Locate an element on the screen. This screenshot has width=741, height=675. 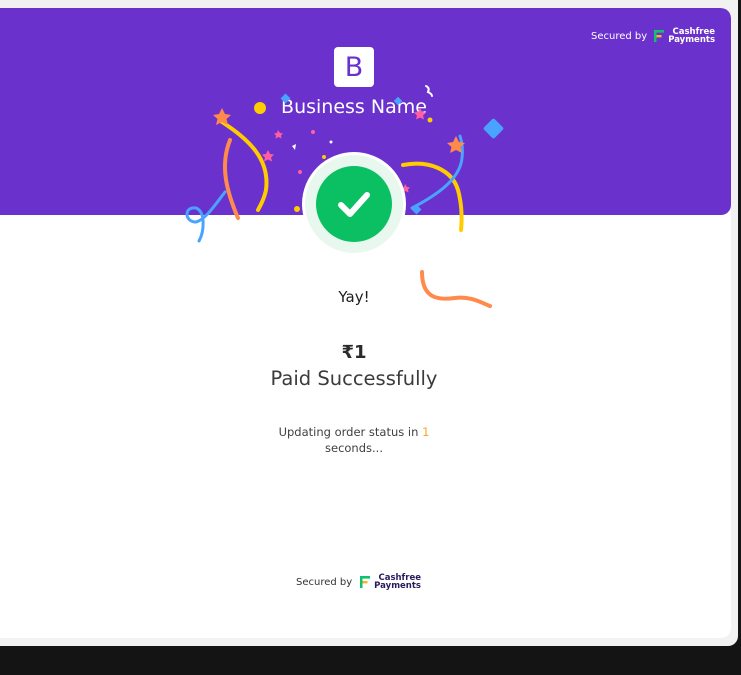
payment-result-text: Paid Successfully is located at coordinates (354, 378).